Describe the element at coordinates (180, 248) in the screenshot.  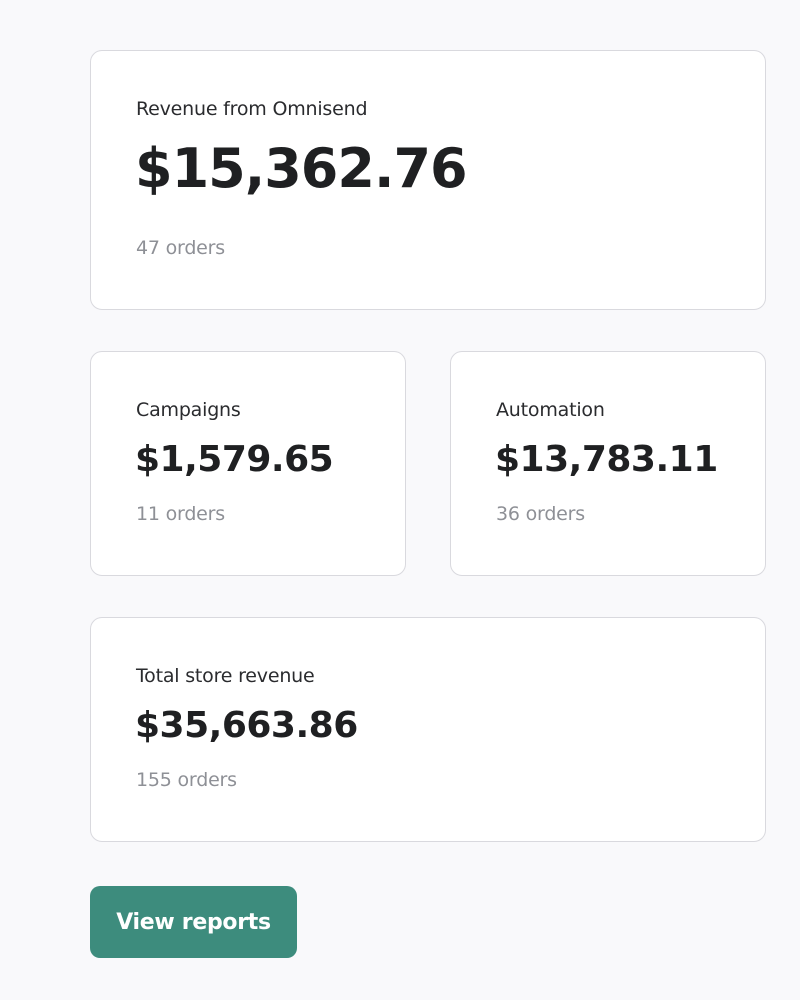
I see `omnisend-orders-count: 47 orders` at that location.